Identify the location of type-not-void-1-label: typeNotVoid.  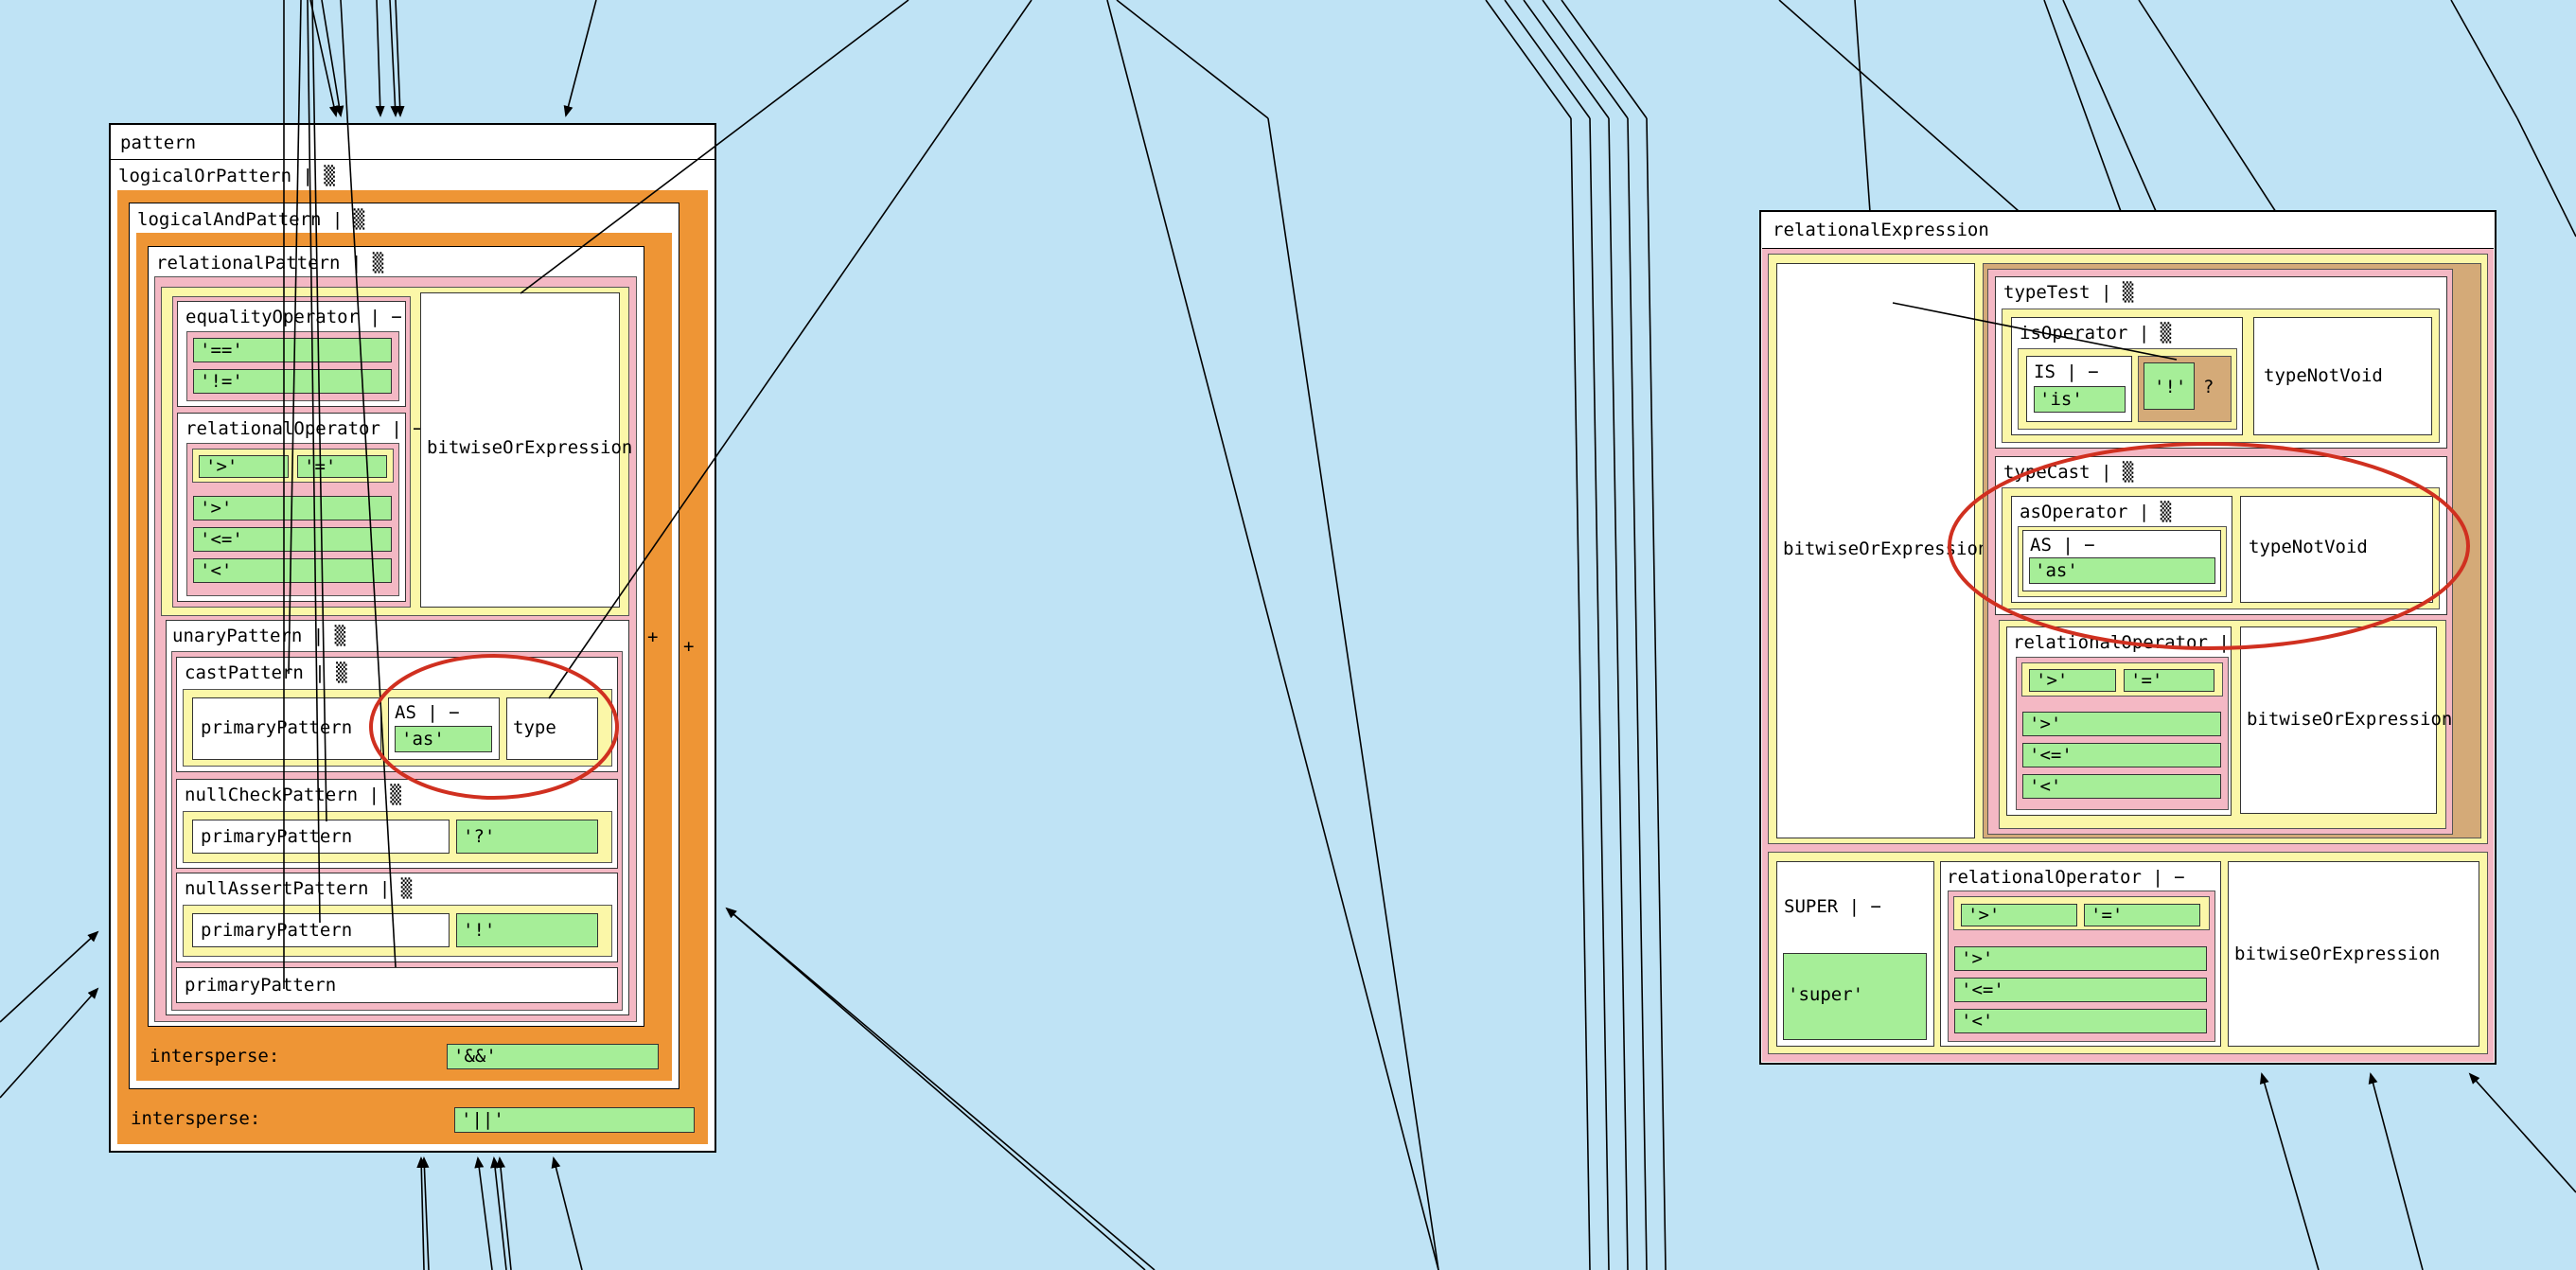
(2323, 375).